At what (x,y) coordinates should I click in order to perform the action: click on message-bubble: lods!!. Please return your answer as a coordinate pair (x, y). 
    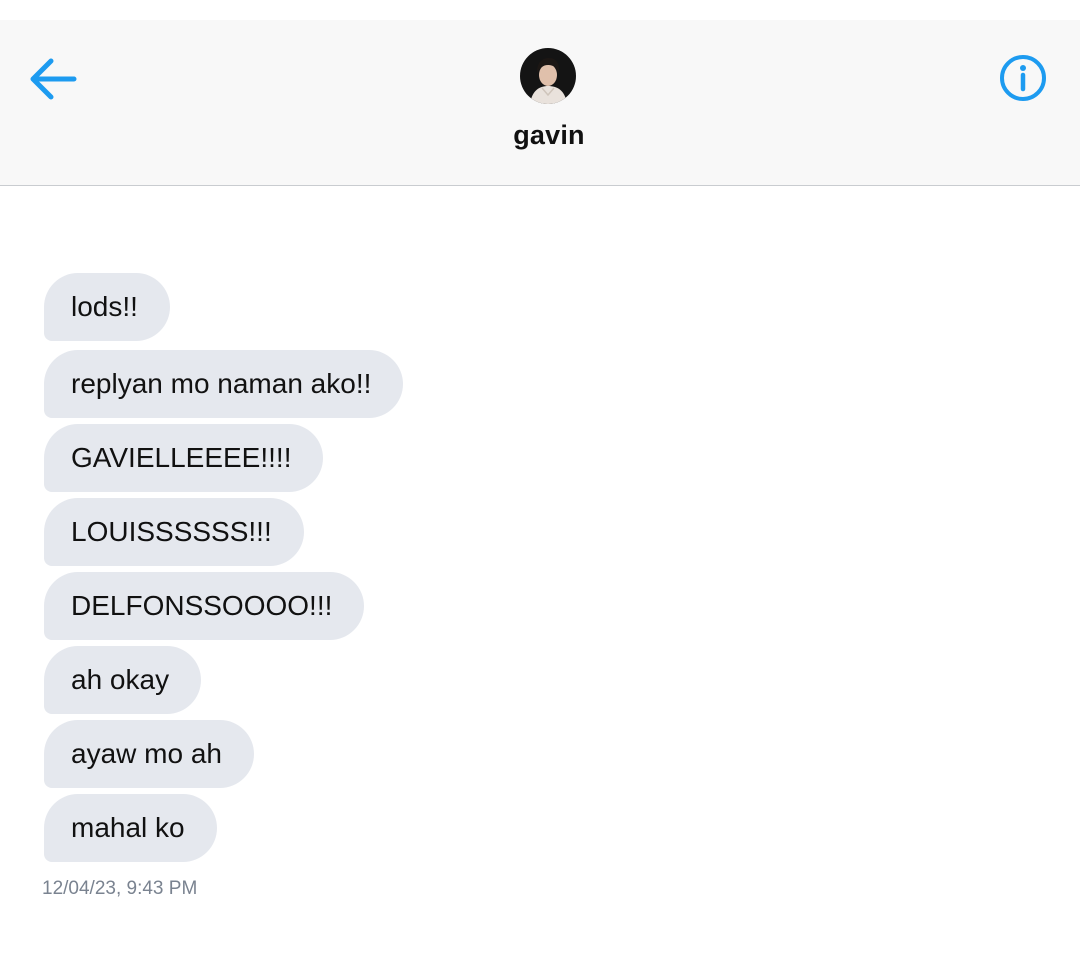
    Looking at the image, I should click on (107, 307).